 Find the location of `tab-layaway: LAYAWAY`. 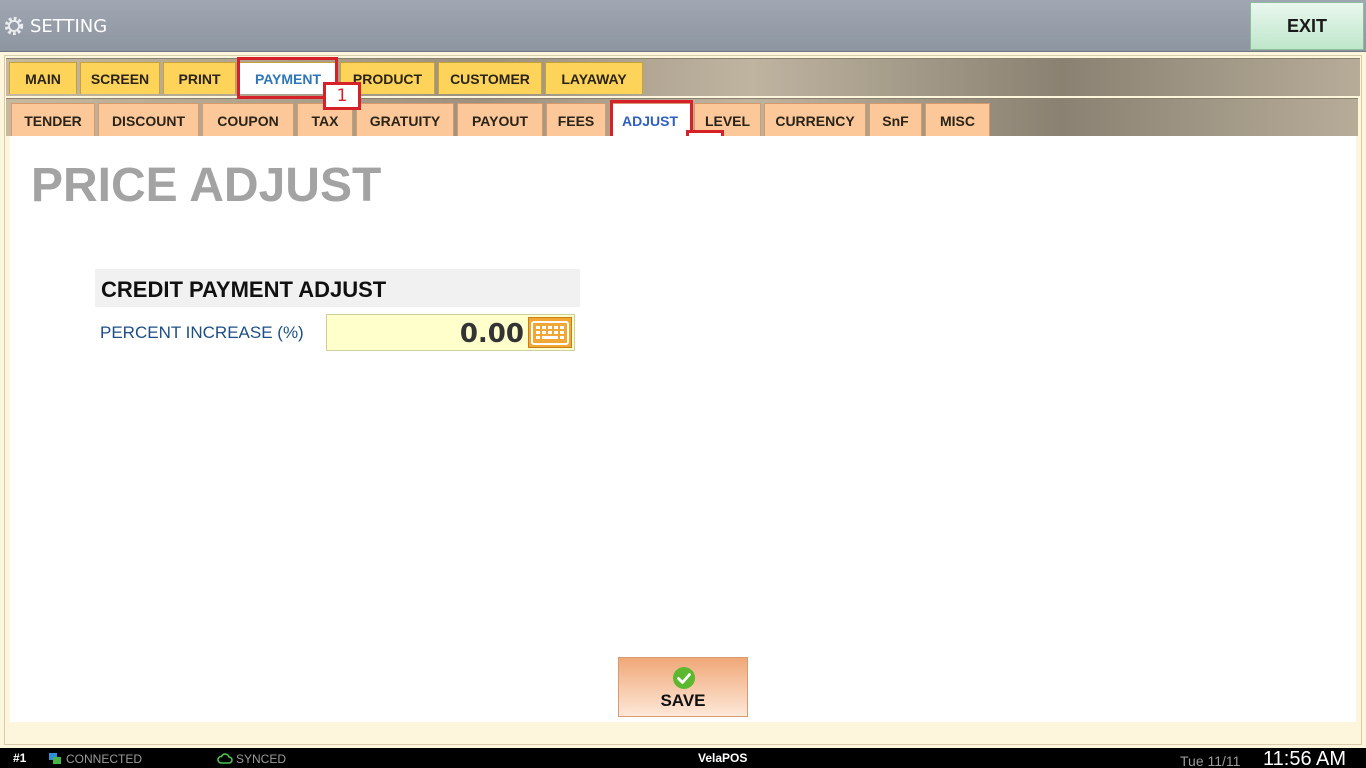

tab-layaway: LAYAWAY is located at coordinates (594, 78).